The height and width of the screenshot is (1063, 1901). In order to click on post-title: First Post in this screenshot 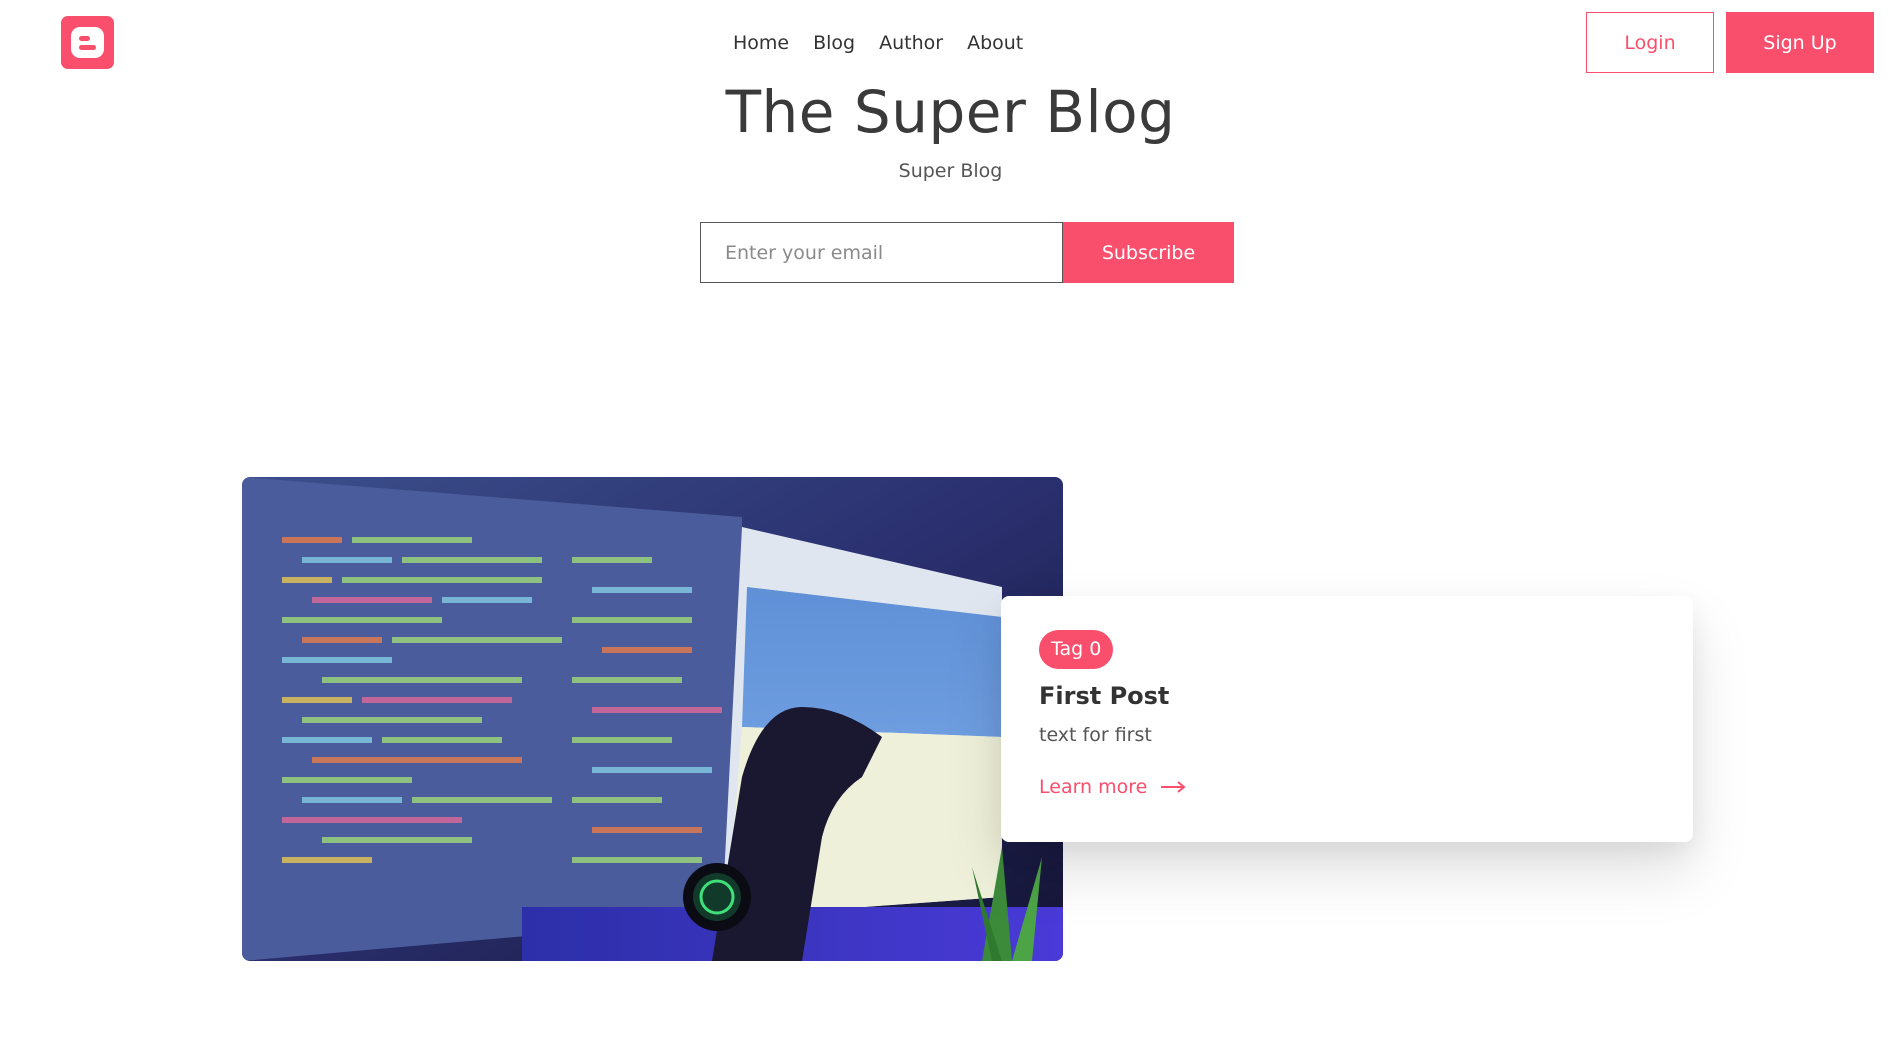, I will do `click(1104, 696)`.